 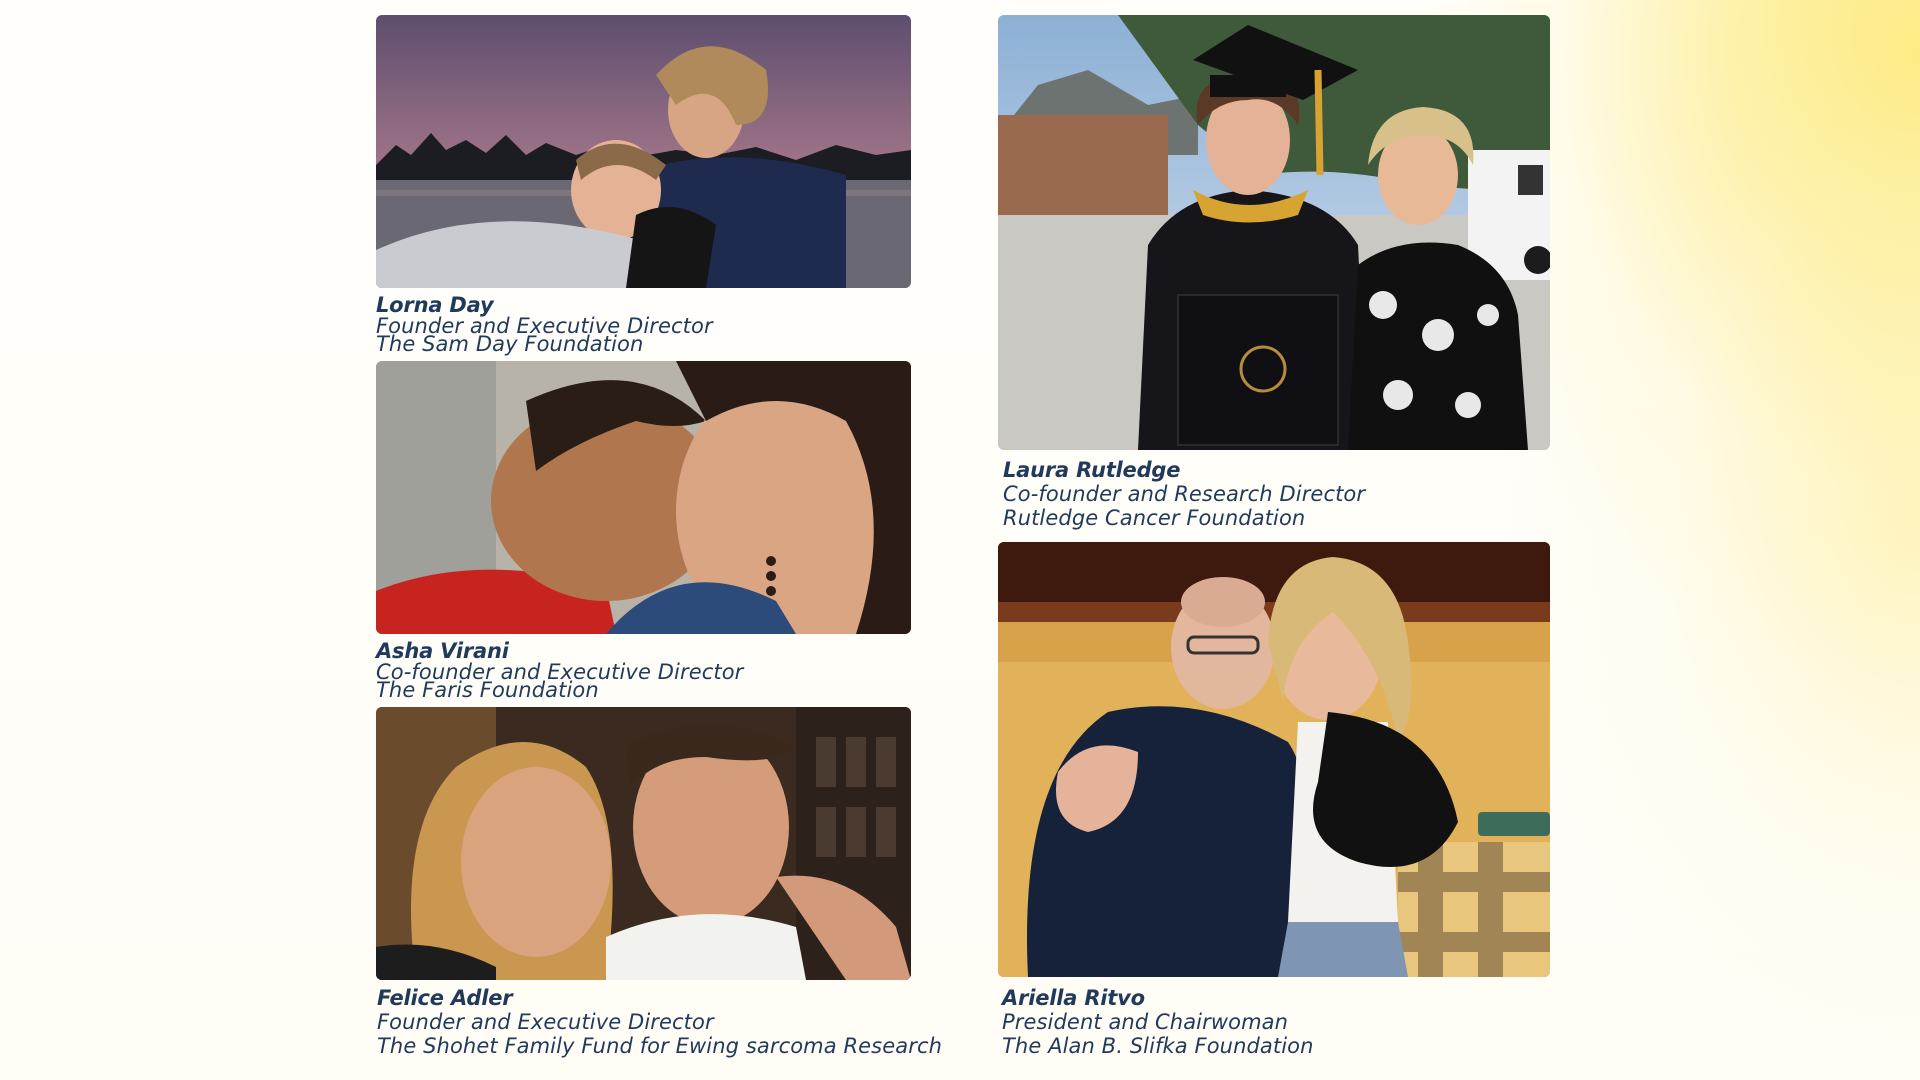 What do you see at coordinates (1092, 470) in the screenshot?
I see `person-name: Laura Rutledge` at bounding box center [1092, 470].